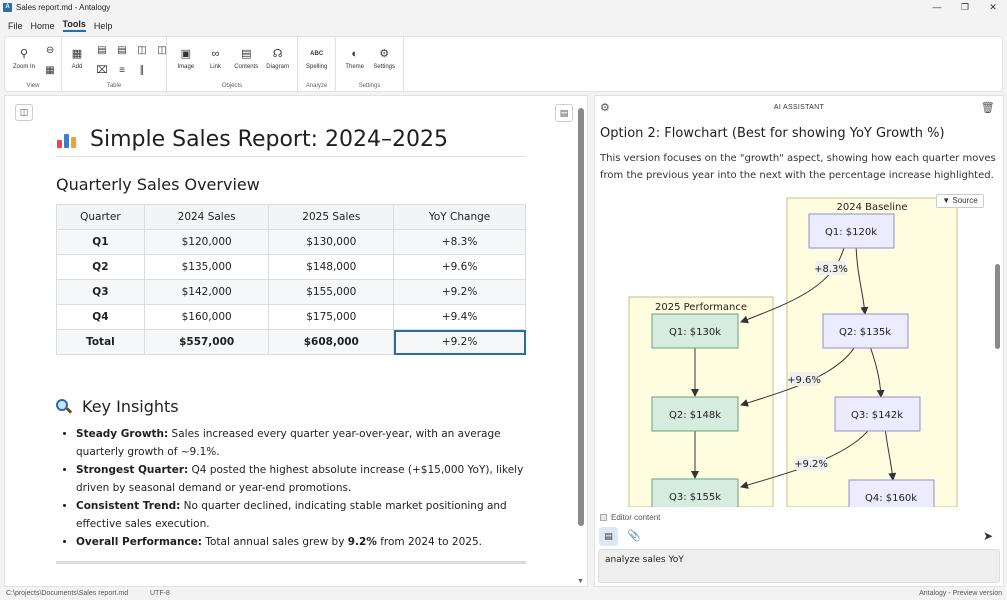  What do you see at coordinates (24, 67) in the screenshot?
I see `zoom-in-label: Zoom In` at bounding box center [24, 67].